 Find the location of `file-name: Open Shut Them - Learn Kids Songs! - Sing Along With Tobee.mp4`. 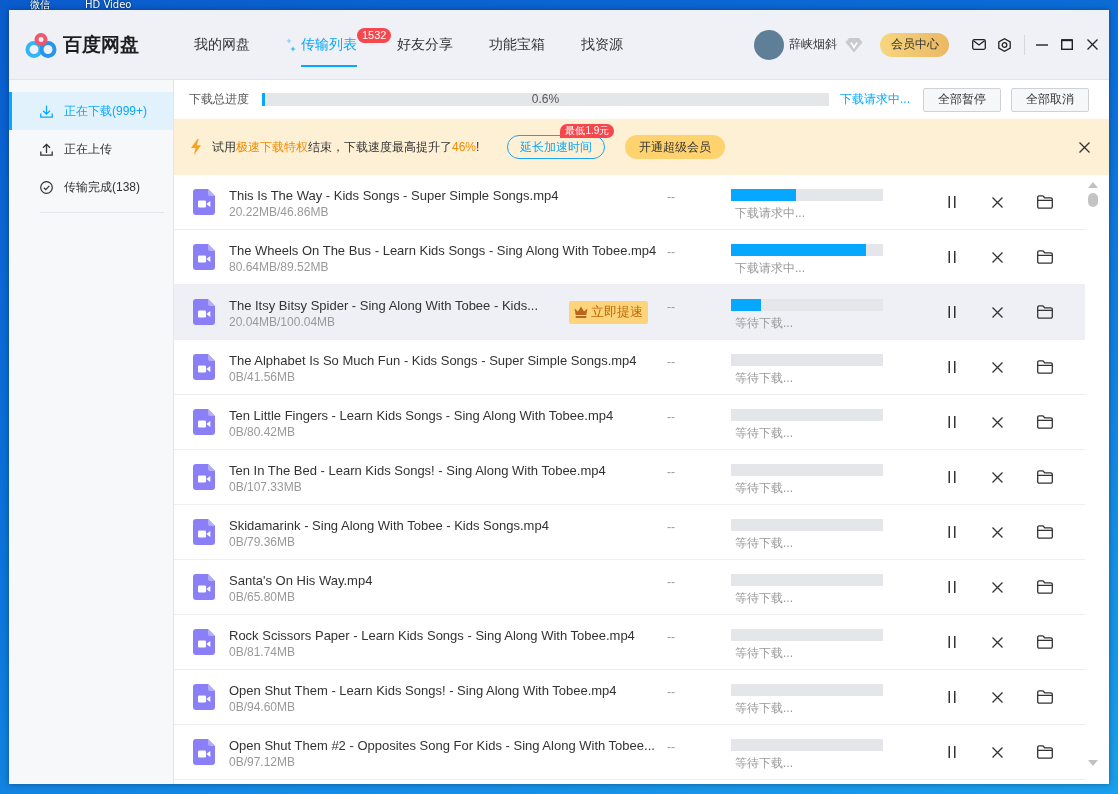

file-name: Open Shut Them - Learn Kids Songs! - Sing Along With Tobee.mp4 is located at coordinates (423, 690).